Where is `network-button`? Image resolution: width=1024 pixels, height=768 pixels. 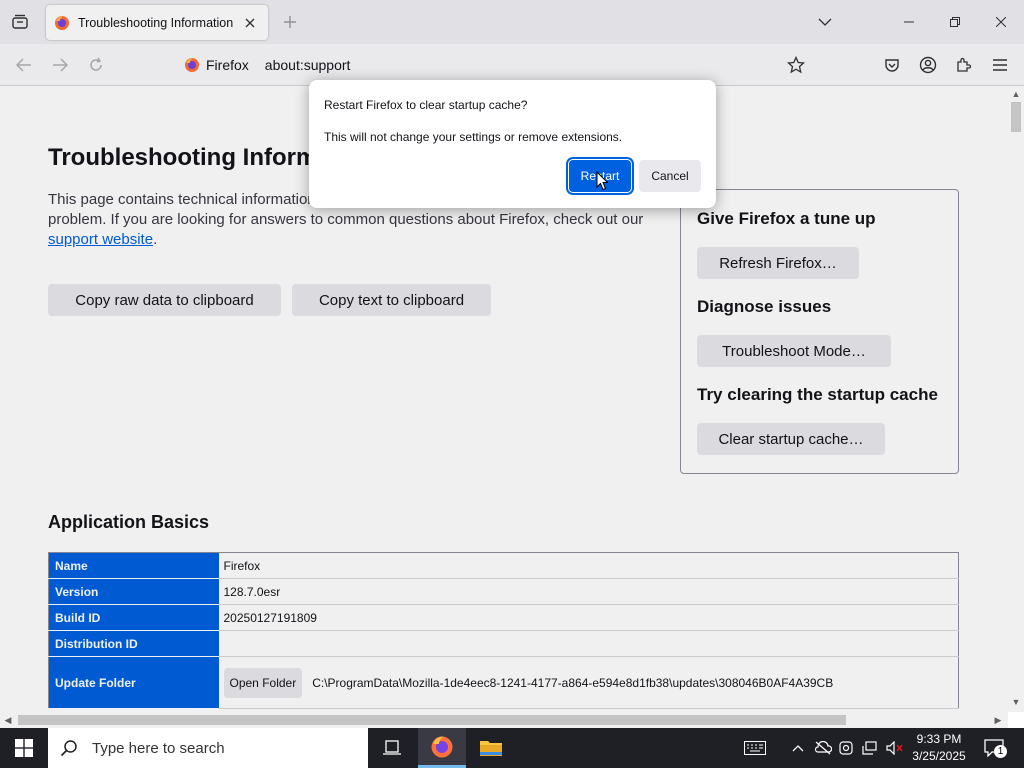 network-button is located at coordinates (870, 748).